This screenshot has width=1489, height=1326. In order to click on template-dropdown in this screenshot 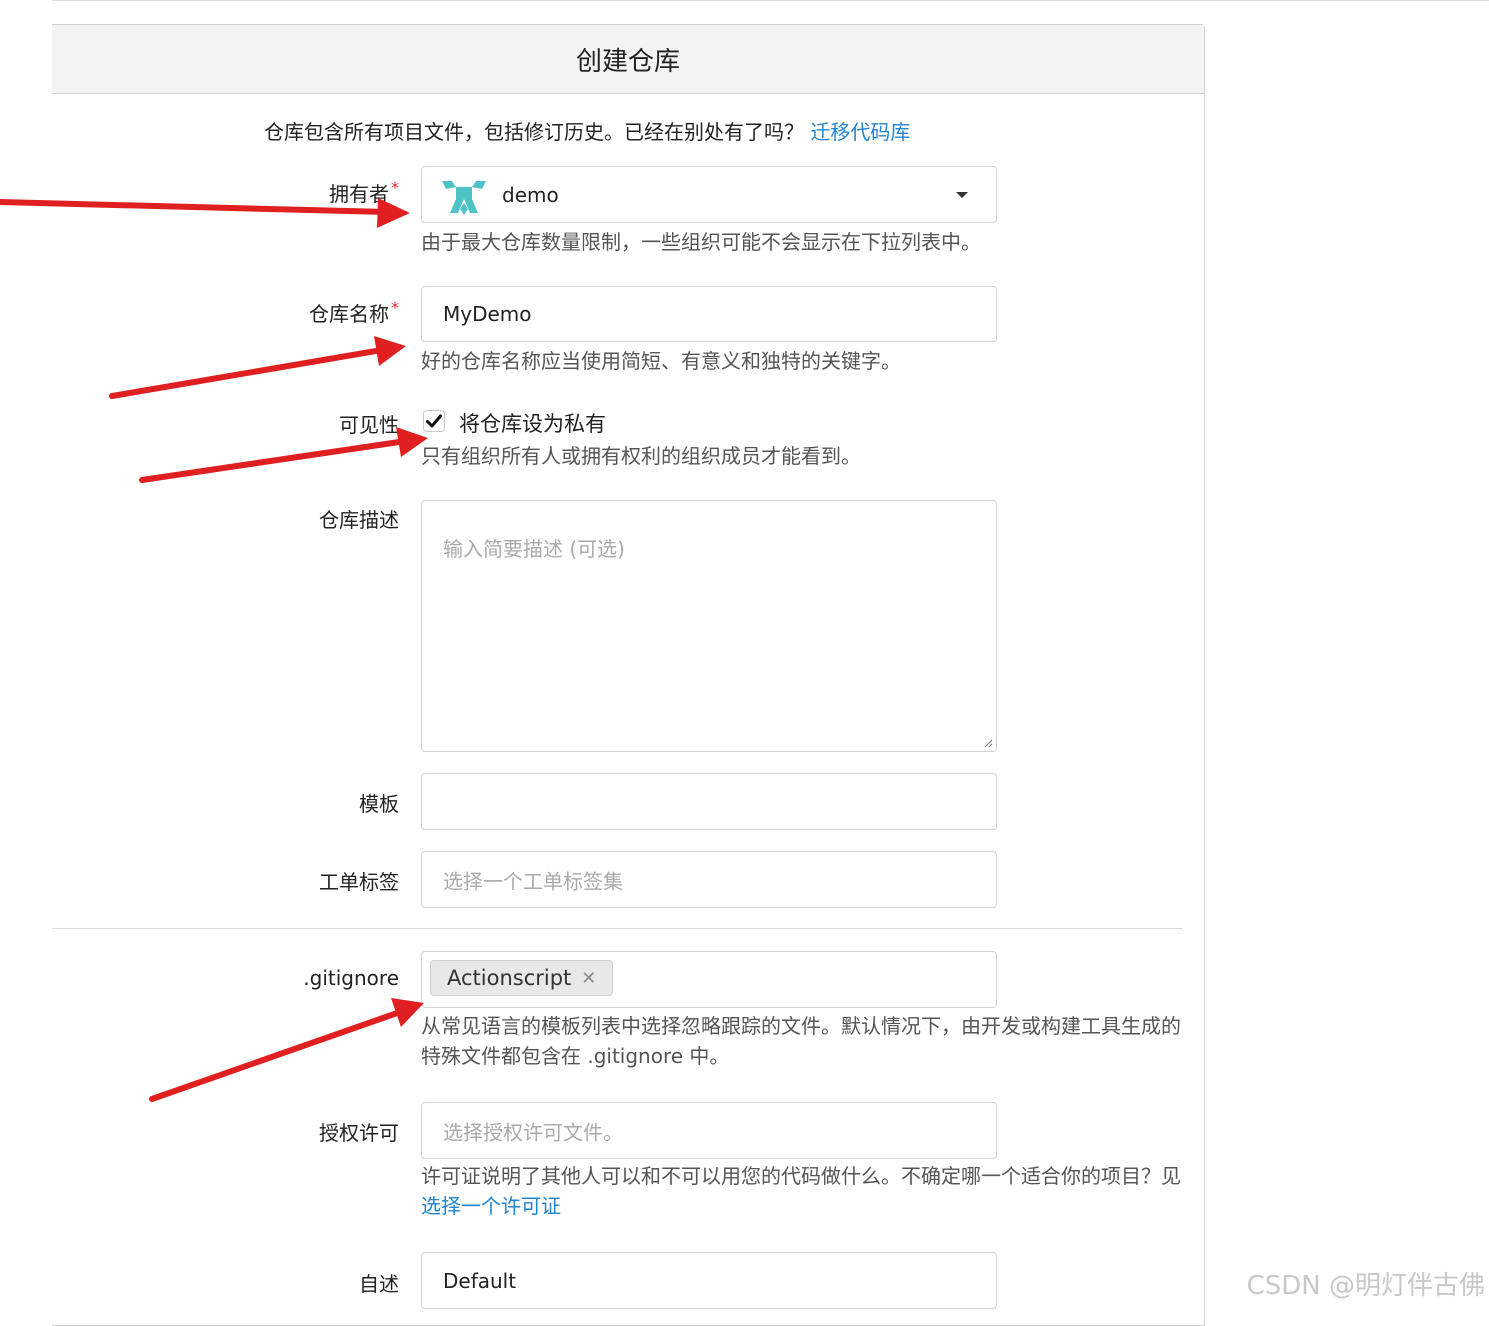, I will do `click(709, 801)`.